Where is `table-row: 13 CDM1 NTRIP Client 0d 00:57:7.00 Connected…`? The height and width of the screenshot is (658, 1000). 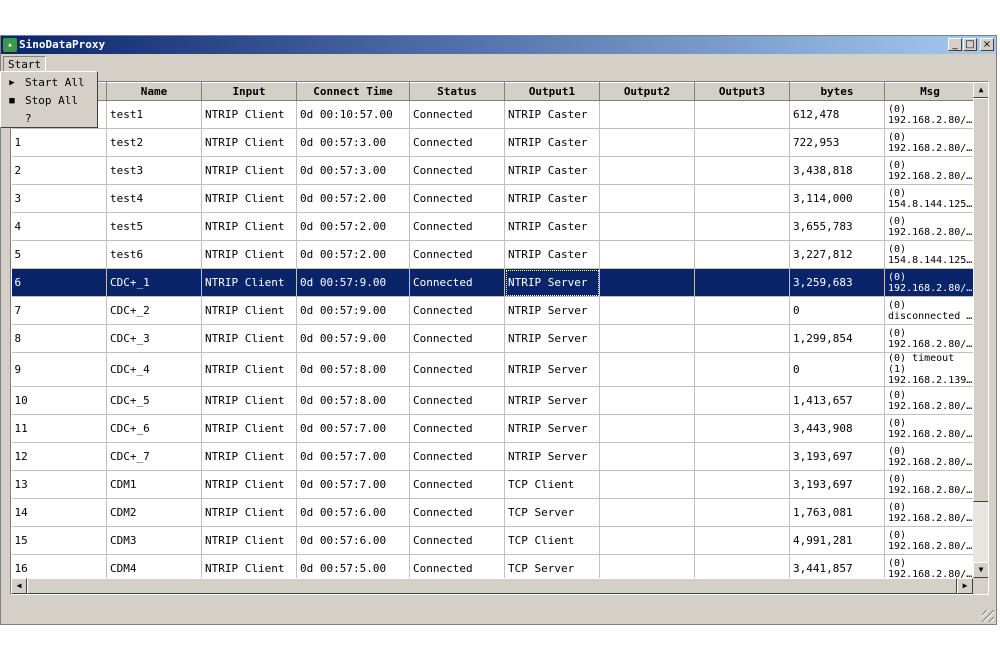
table-row: 13 CDM1 NTRIP Client 0d 00:57:7.00 Connected… is located at coordinates (493, 484).